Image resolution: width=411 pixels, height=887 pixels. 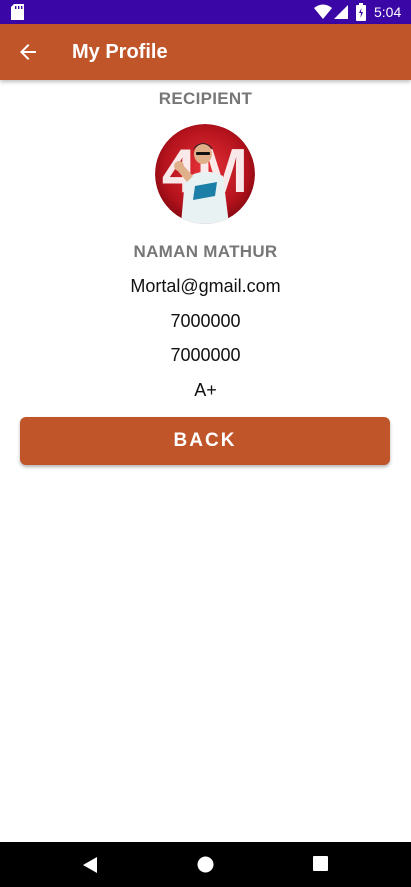 What do you see at coordinates (323, 11) in the screenshot?
I see `wifi-icon` at bounding box center [323, 11].